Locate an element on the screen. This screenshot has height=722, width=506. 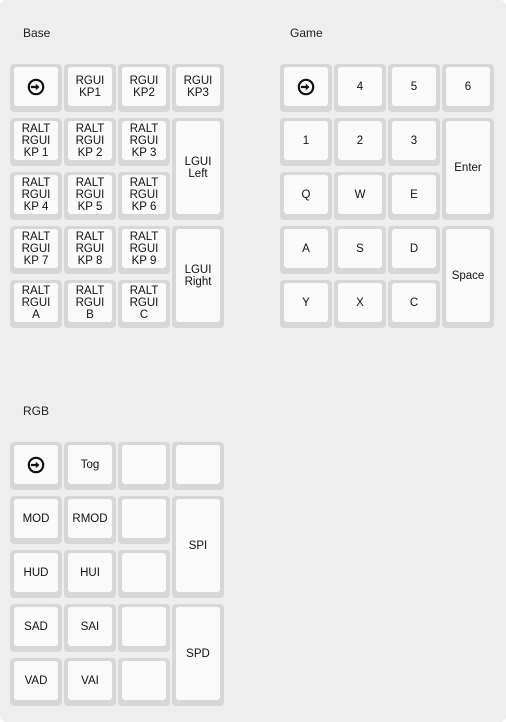
key-label: VAD is located at coordinates (36, 680).